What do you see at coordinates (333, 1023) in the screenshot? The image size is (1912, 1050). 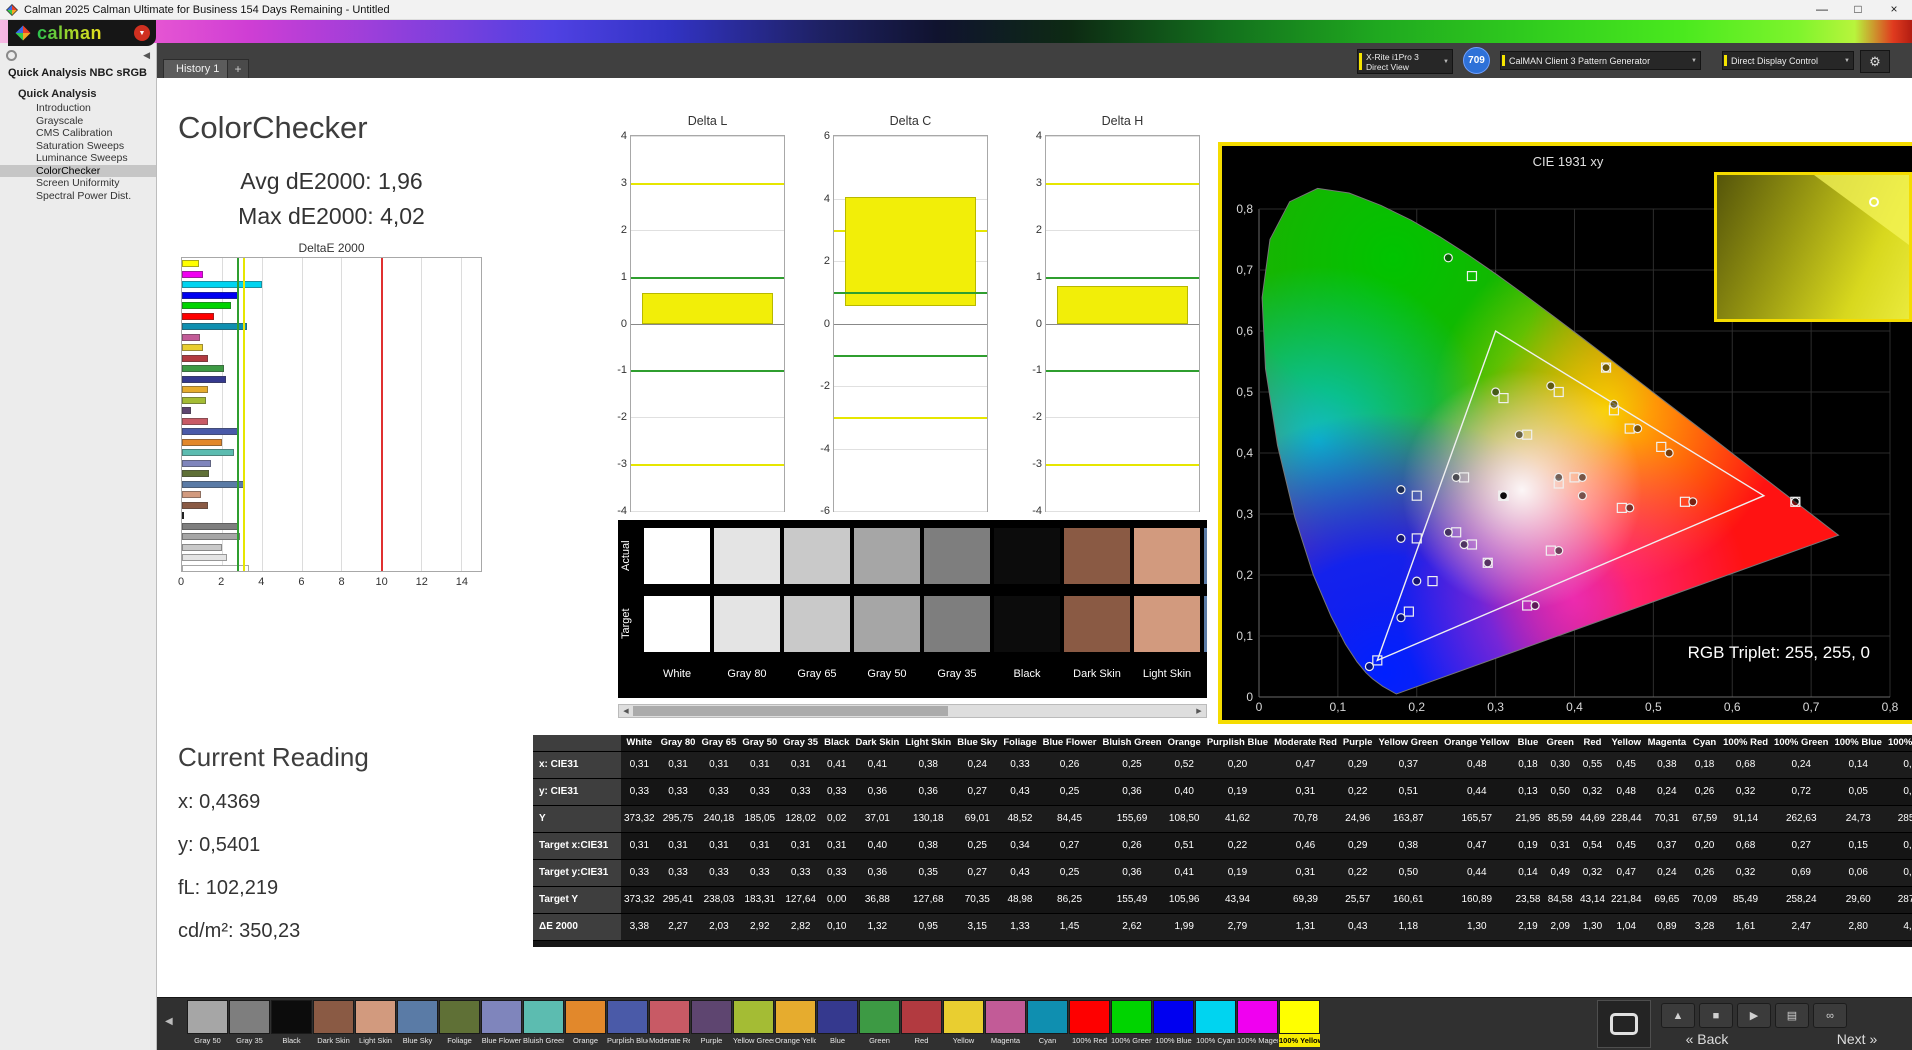 I see `pattern-button-dark-skin: Dark Skin` at bounding box center [333, 1023].